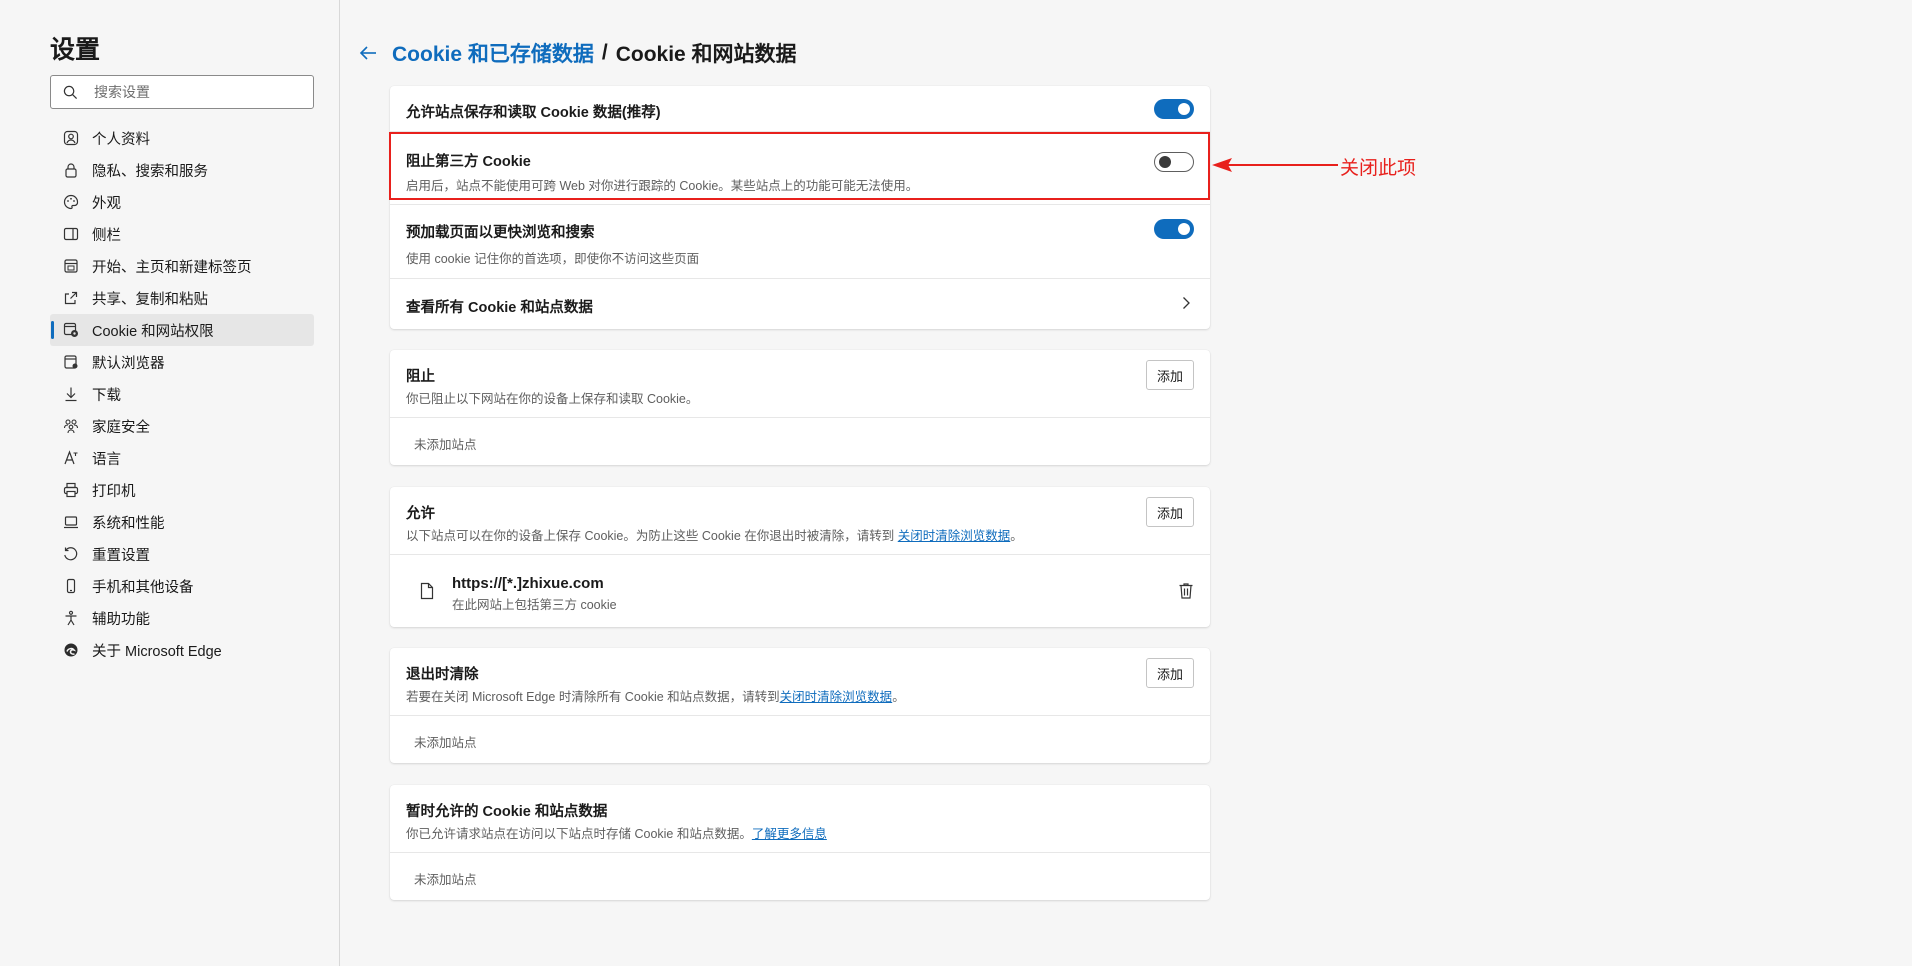 This screenshot has height=966, width=1912. What do you see at coordinates (800, 109) in the screenshot?
I see `allow-cookies-row: 允许站点保存和读取 Cookie 数据(推荐)` at bounding box center [800, 109].